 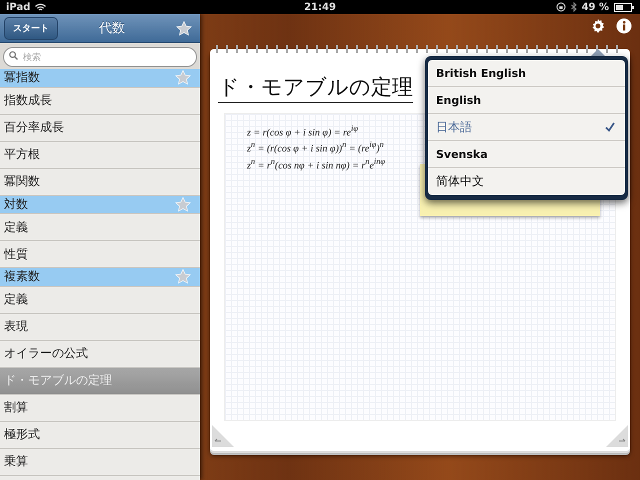 What do you see at coordinates (316, 163) in the screenshot?
I see `formula: z$^{n}$ = r$^{n}$(cos nφ + i sin nφ) = r$^{n}$e$^{inφ}$` at bounding box center [316, 163].